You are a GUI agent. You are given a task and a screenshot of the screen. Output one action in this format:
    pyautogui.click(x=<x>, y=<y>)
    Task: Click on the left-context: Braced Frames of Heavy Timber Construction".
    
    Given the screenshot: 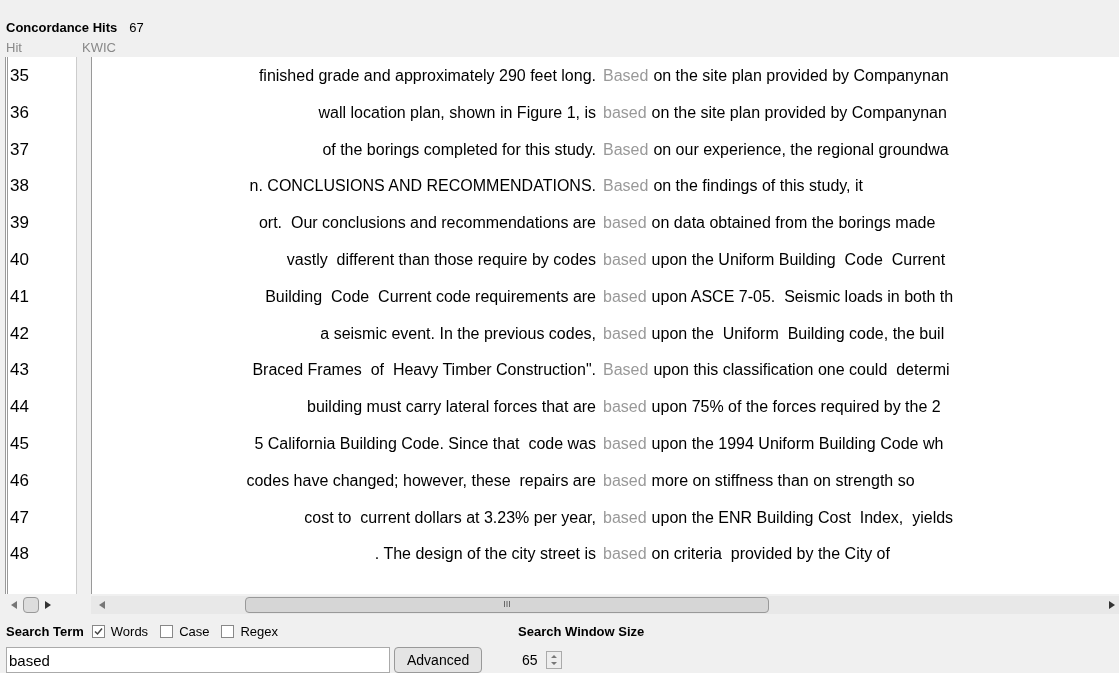 What is the action you would take?
    pyautogui.click(x=423, y=370)
    